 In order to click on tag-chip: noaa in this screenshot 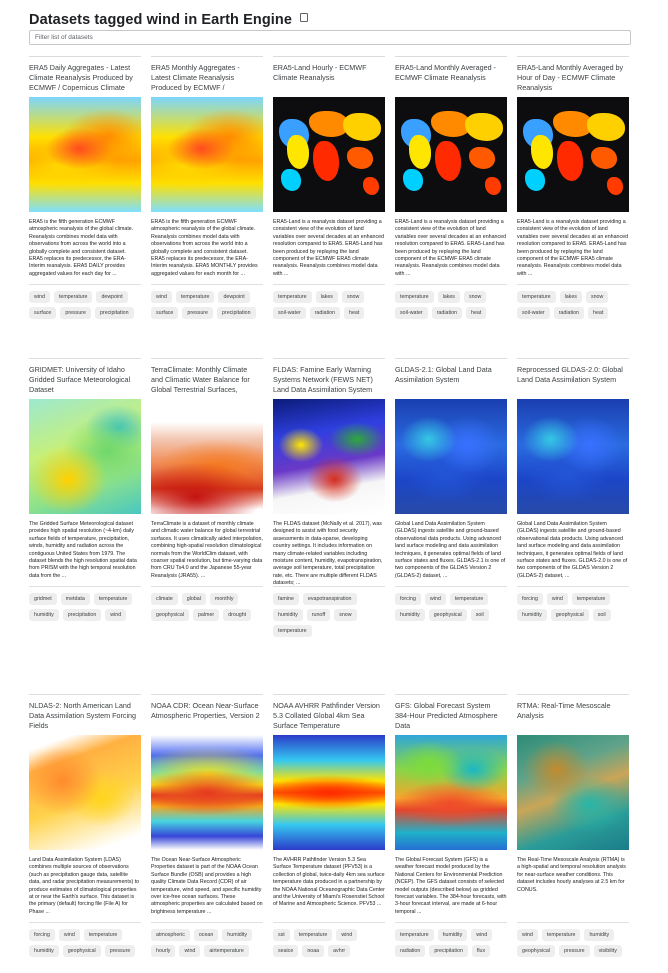, I will do `click(313, 951)`.